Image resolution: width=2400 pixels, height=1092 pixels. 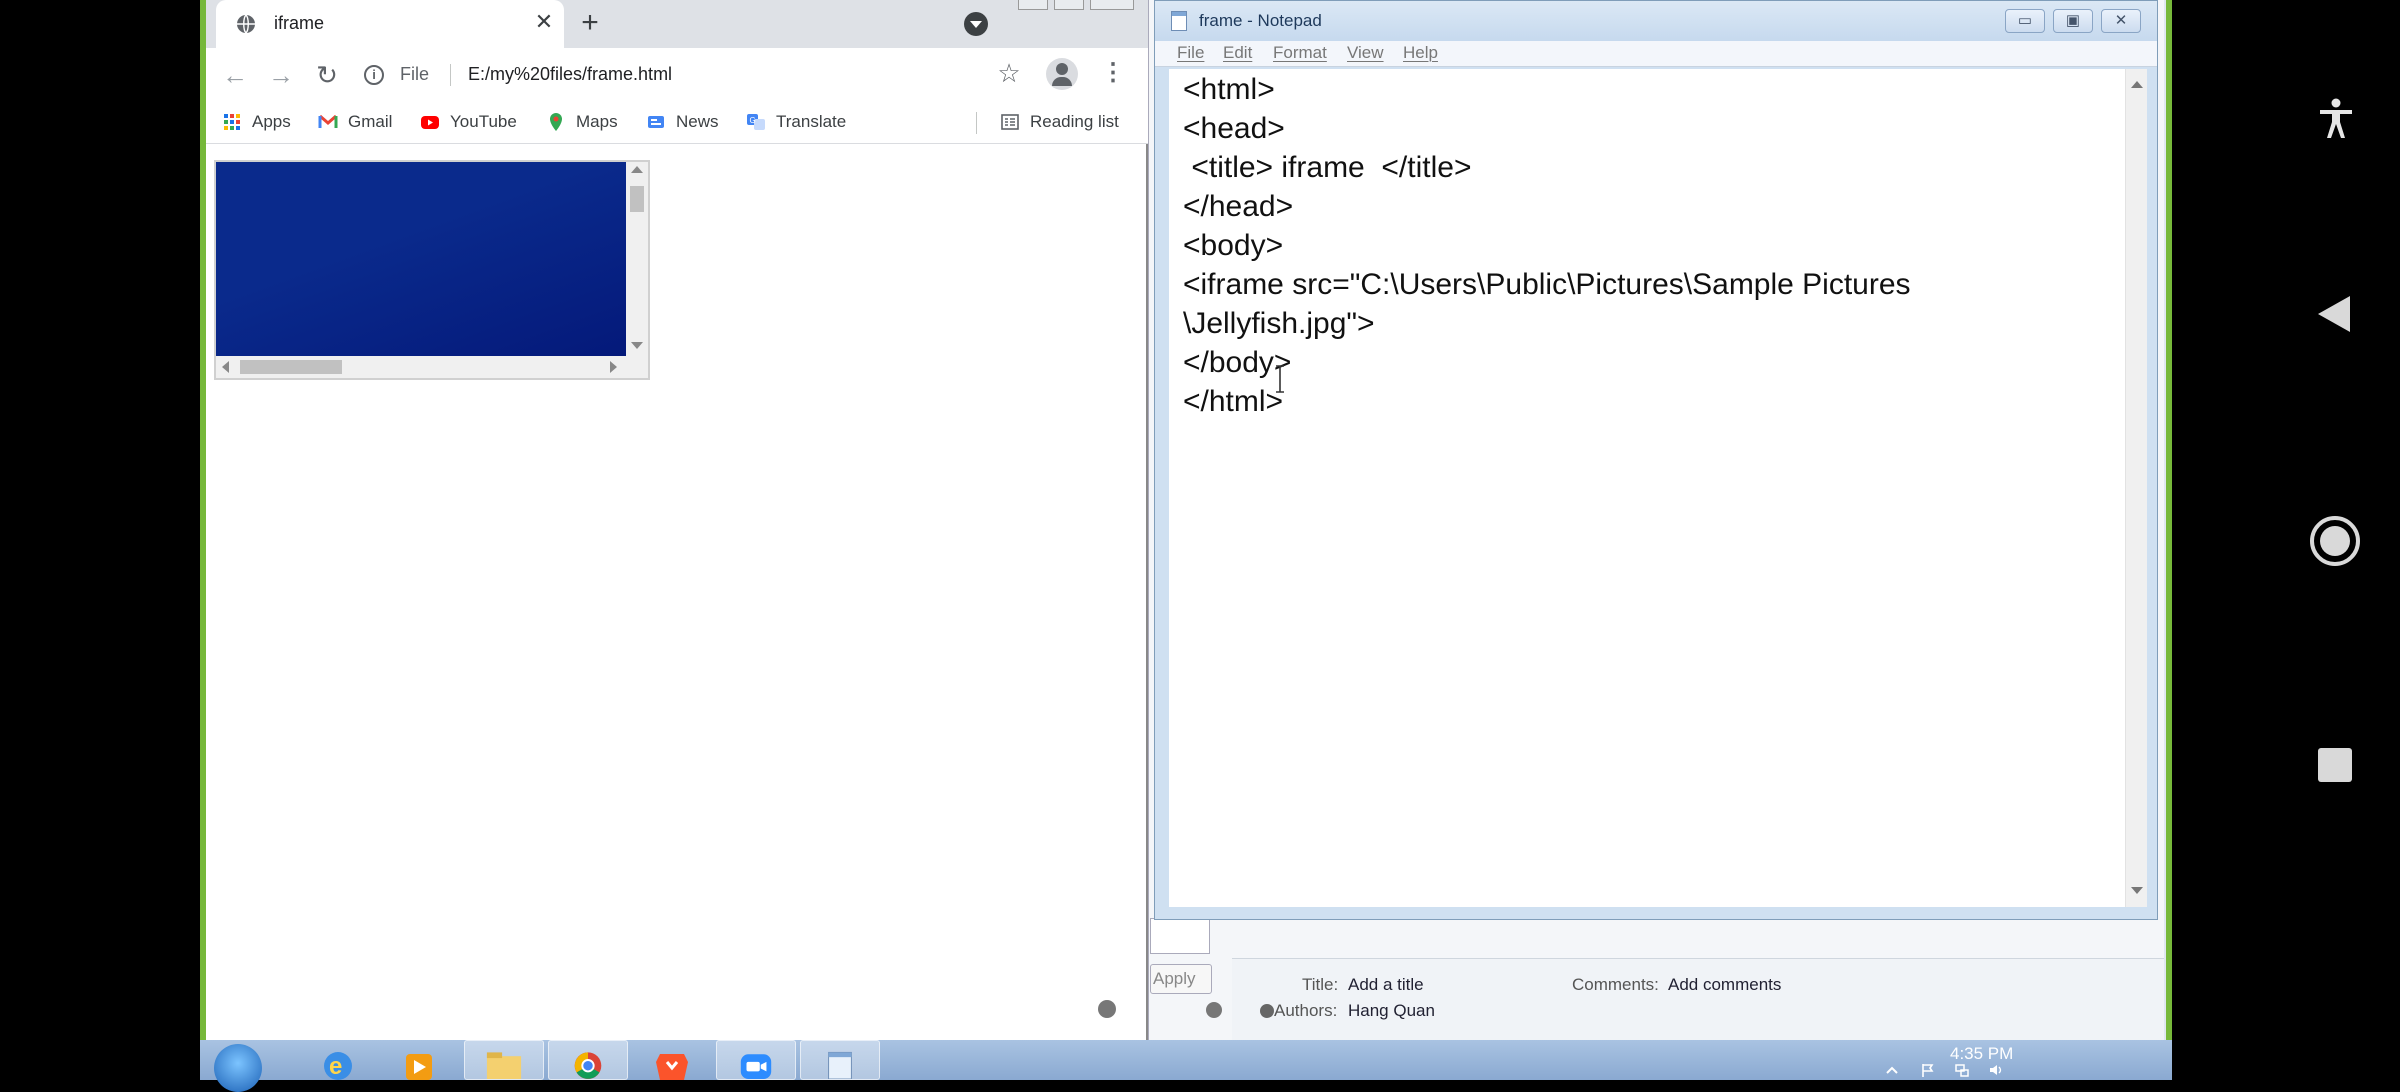 I want to click on start-button, so click(x=238, y=1068).